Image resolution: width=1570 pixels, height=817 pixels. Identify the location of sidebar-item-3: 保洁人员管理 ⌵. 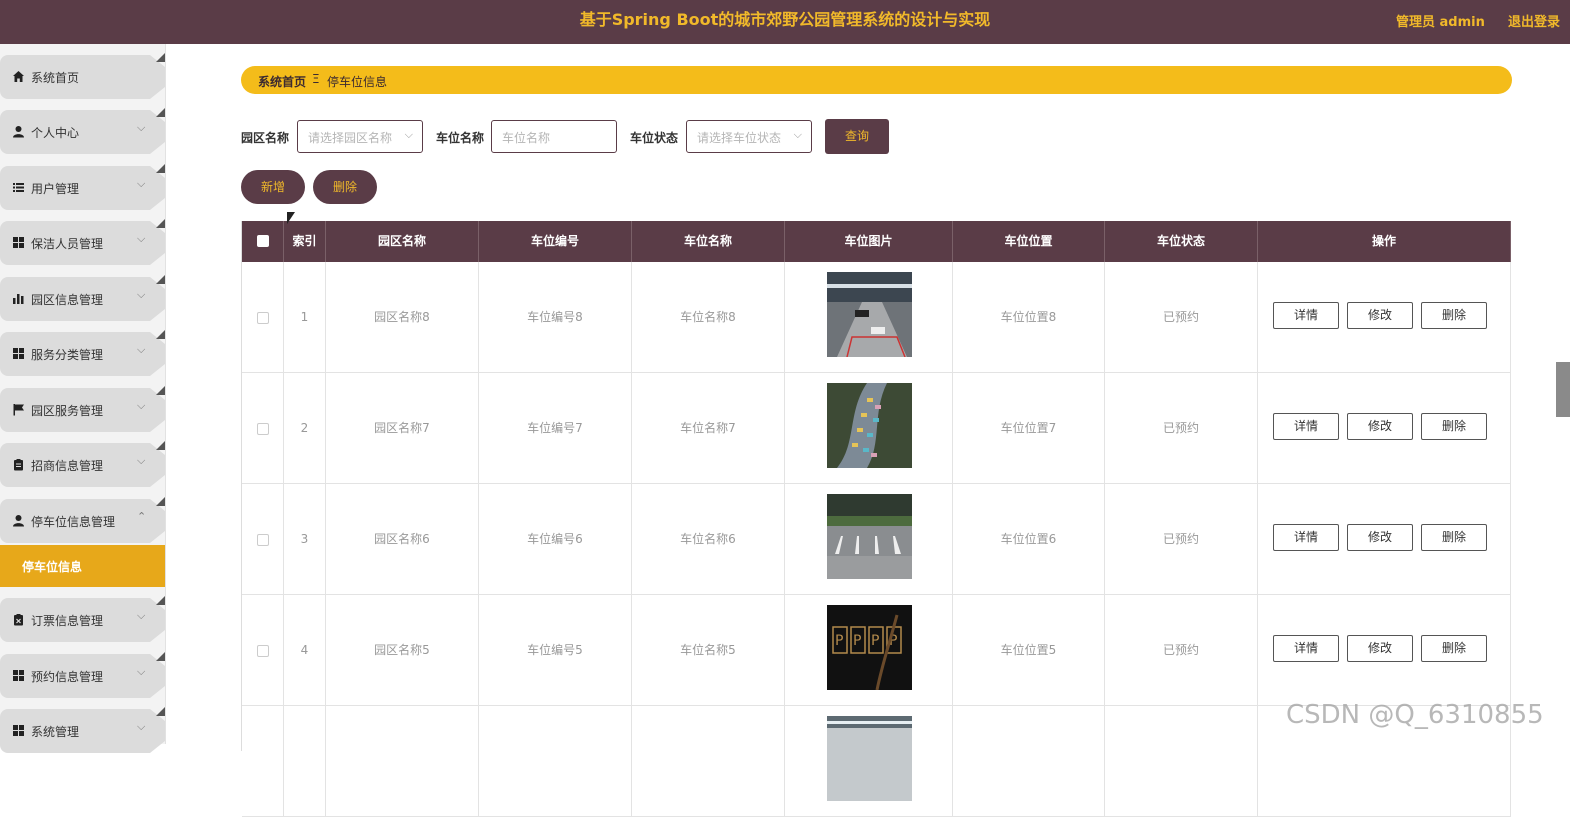
(82, 243).